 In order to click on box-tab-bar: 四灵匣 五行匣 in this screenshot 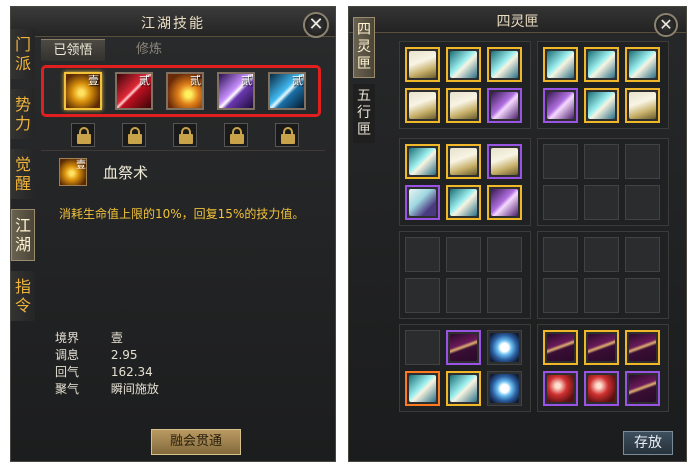, I will do `click(364, 83)`.